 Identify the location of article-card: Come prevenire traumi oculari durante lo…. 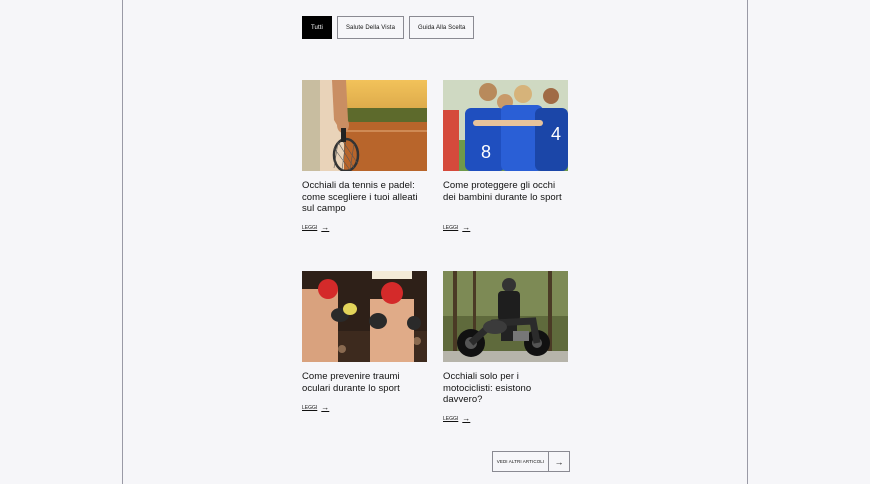
(364, 341).